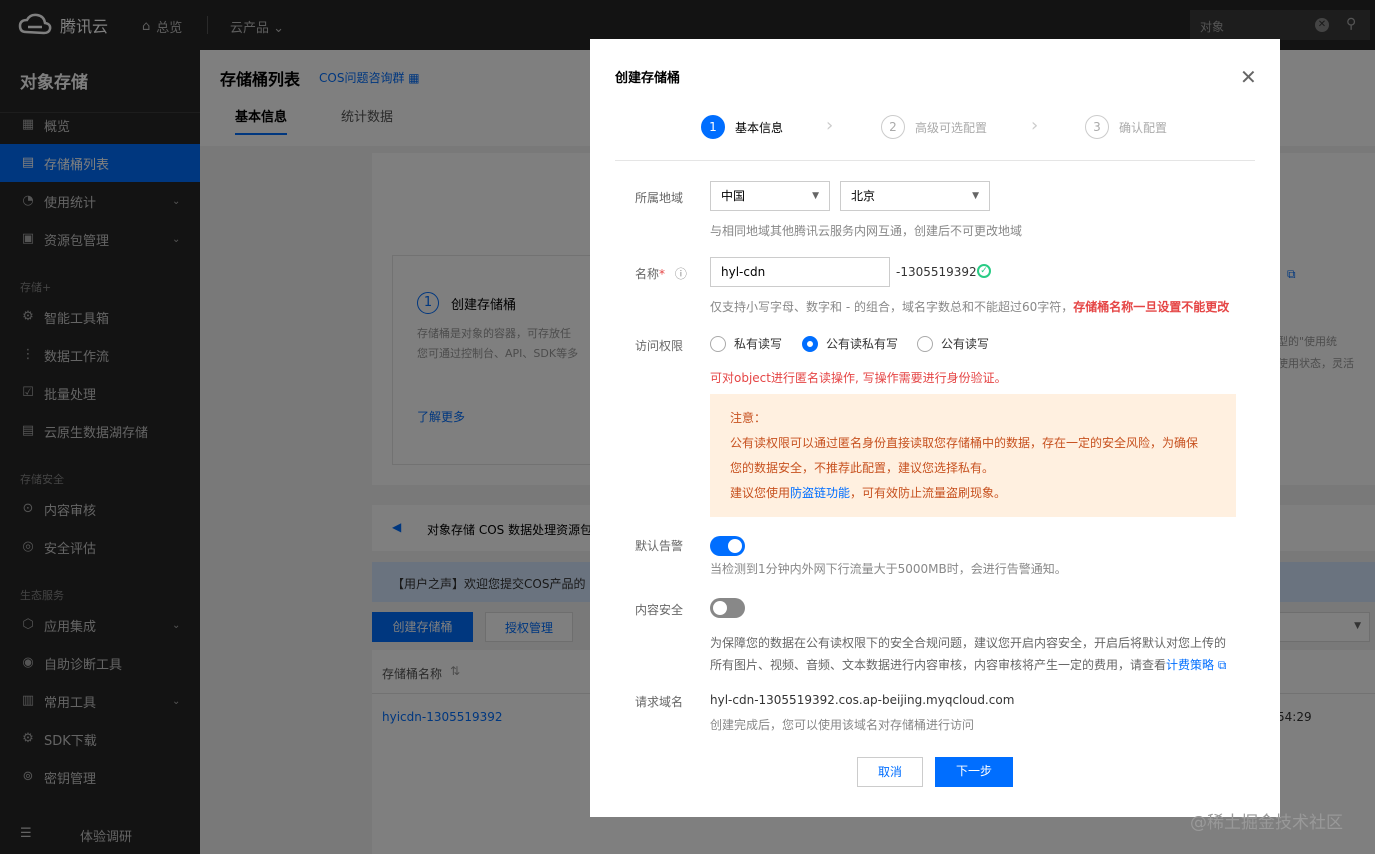  What do you see at coordinates (1097, 127) in the screenshot?
I see `step-number: 3` at bounding box center [1097, 127].